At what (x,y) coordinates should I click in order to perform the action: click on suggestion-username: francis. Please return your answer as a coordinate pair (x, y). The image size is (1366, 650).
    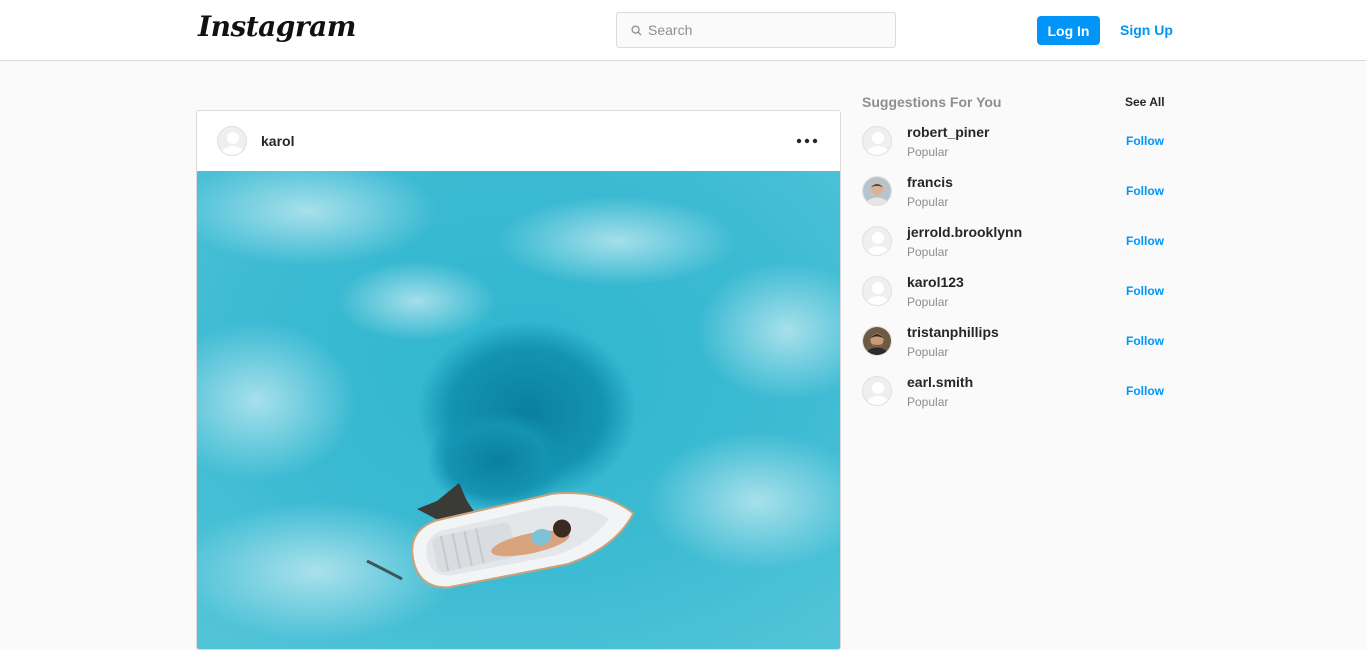
    Looking at the image, I should click on (930, 182).